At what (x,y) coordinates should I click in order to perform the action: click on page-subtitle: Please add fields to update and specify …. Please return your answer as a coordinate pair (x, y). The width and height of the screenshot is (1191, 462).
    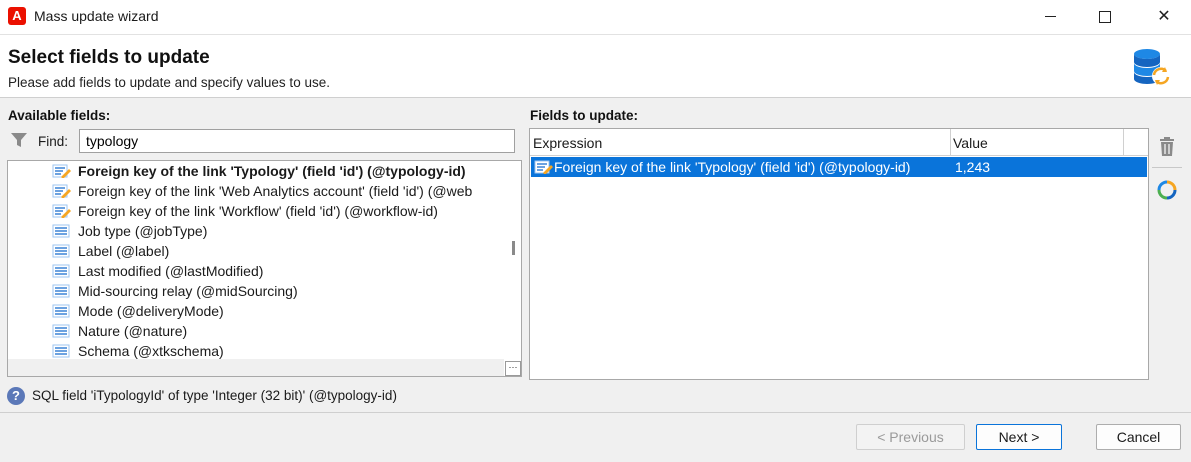
    Looking at the image, I should click on (169, 82).